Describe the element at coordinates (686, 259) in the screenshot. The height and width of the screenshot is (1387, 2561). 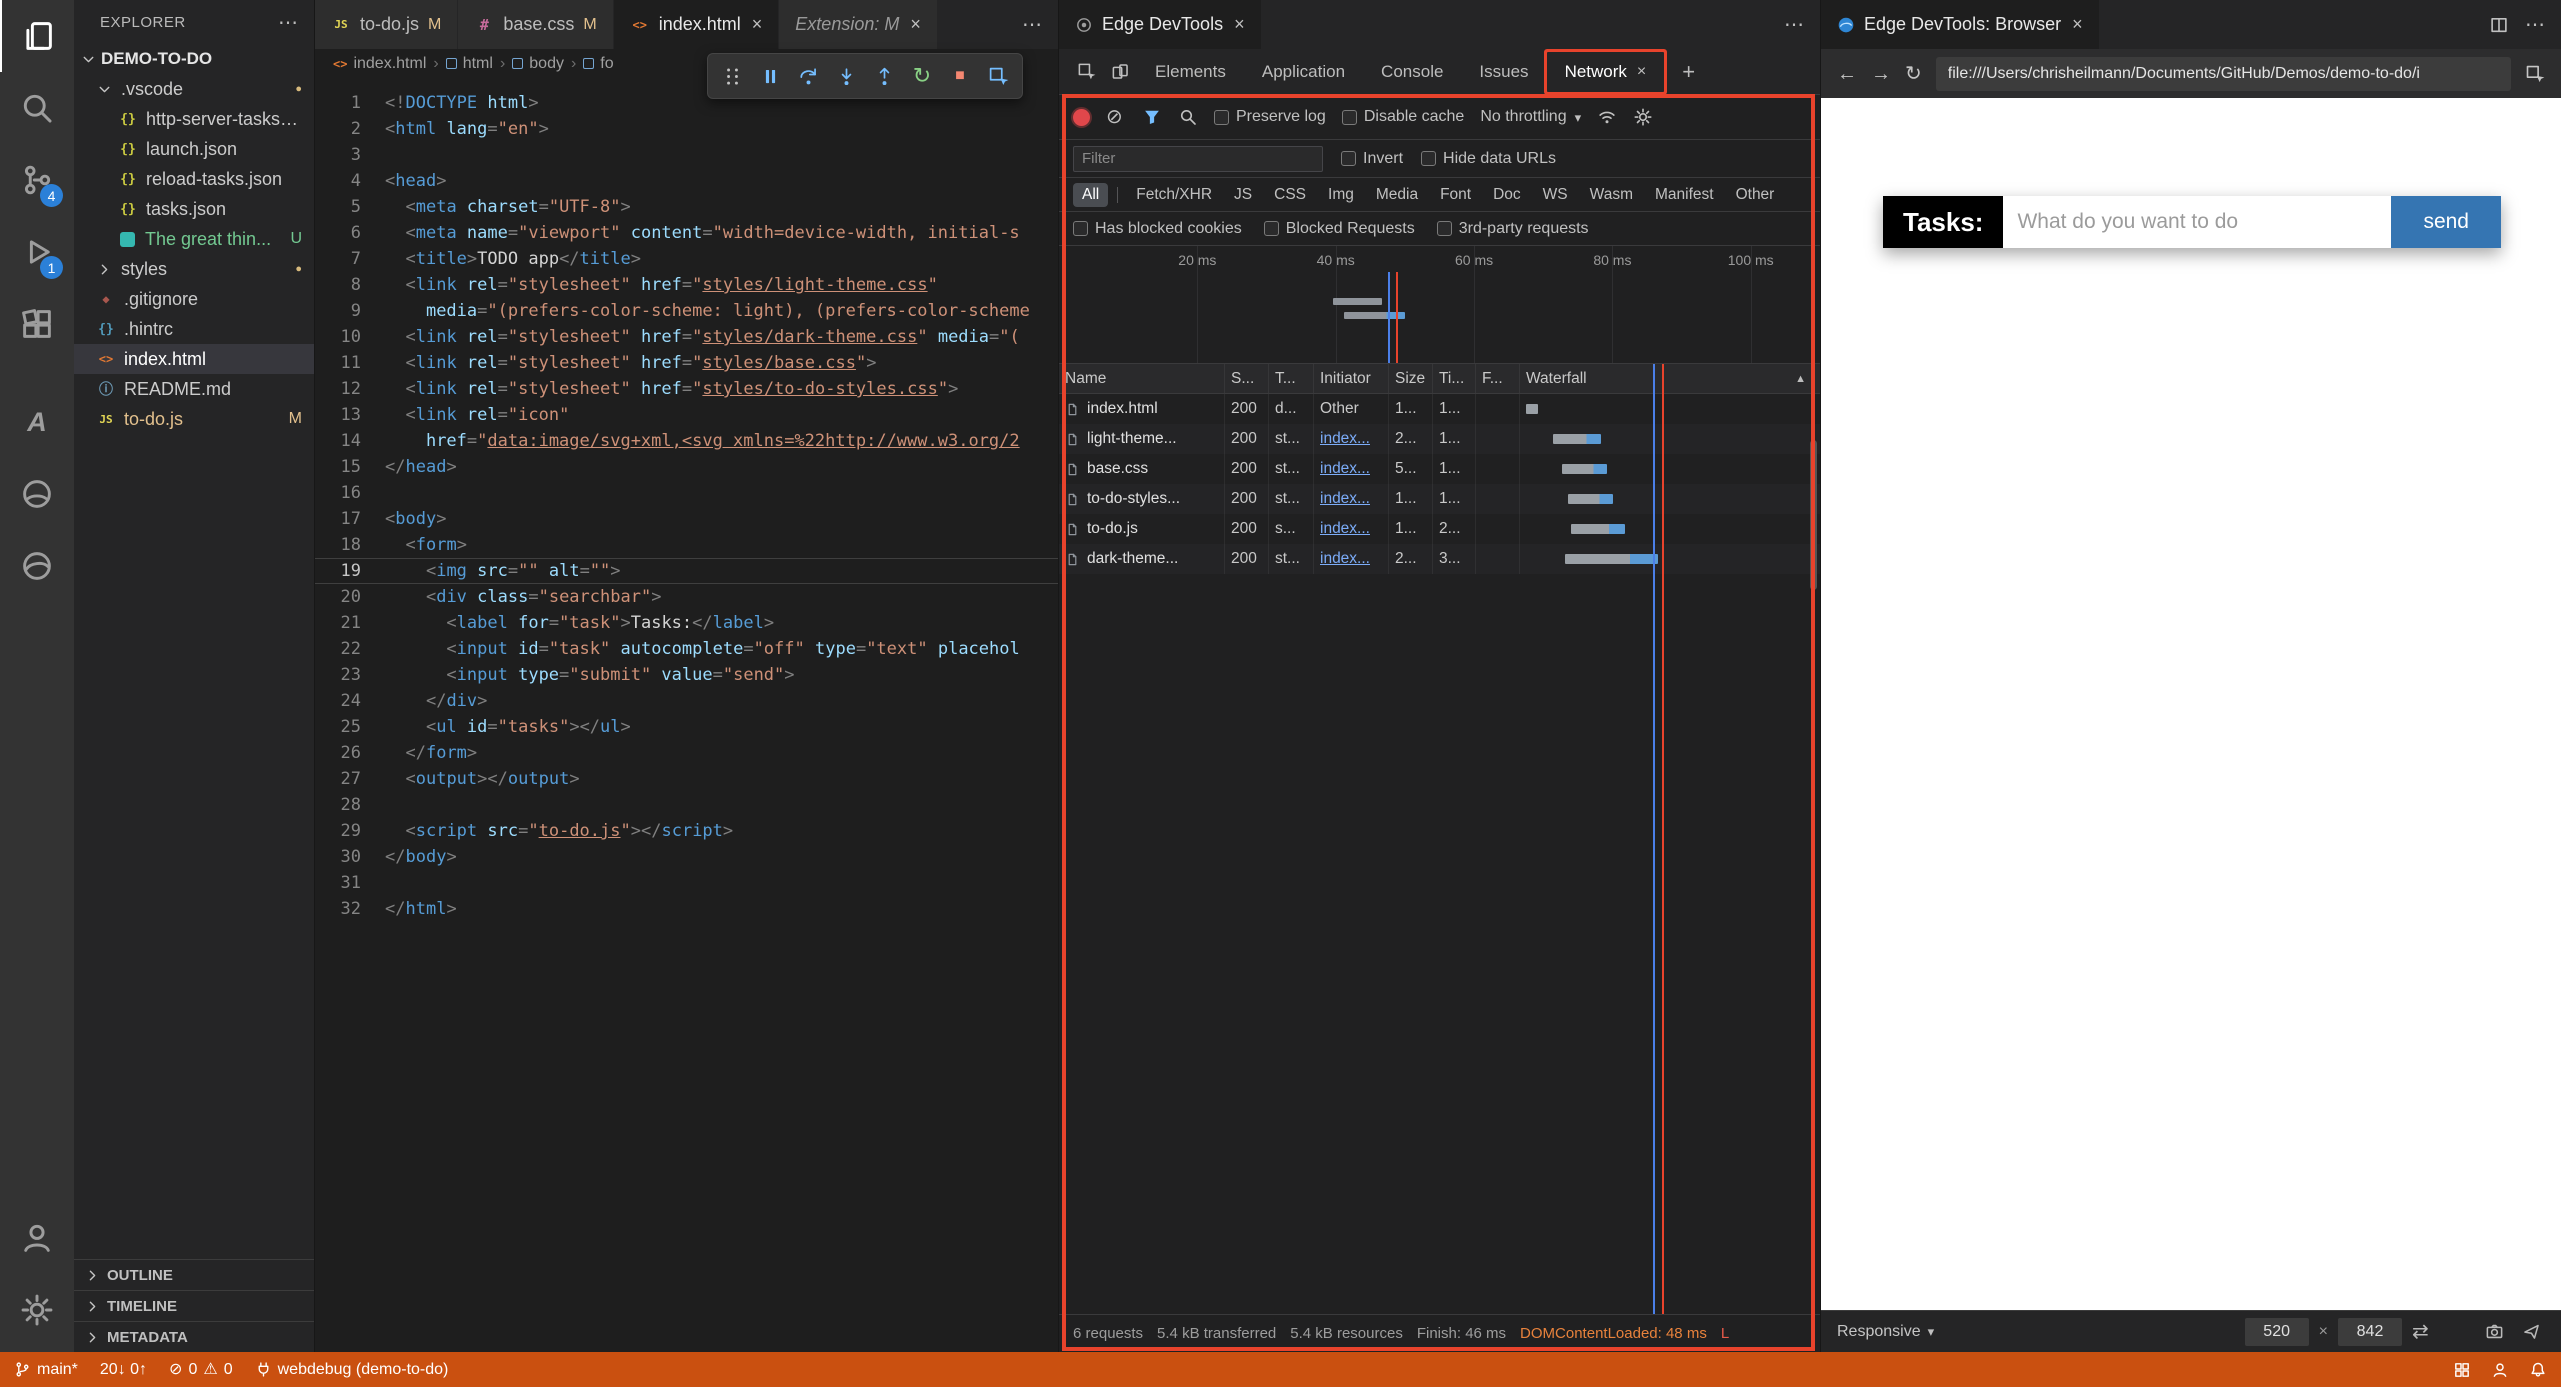
I see `code-line: 7 <title>TODO app</title>` at that location.